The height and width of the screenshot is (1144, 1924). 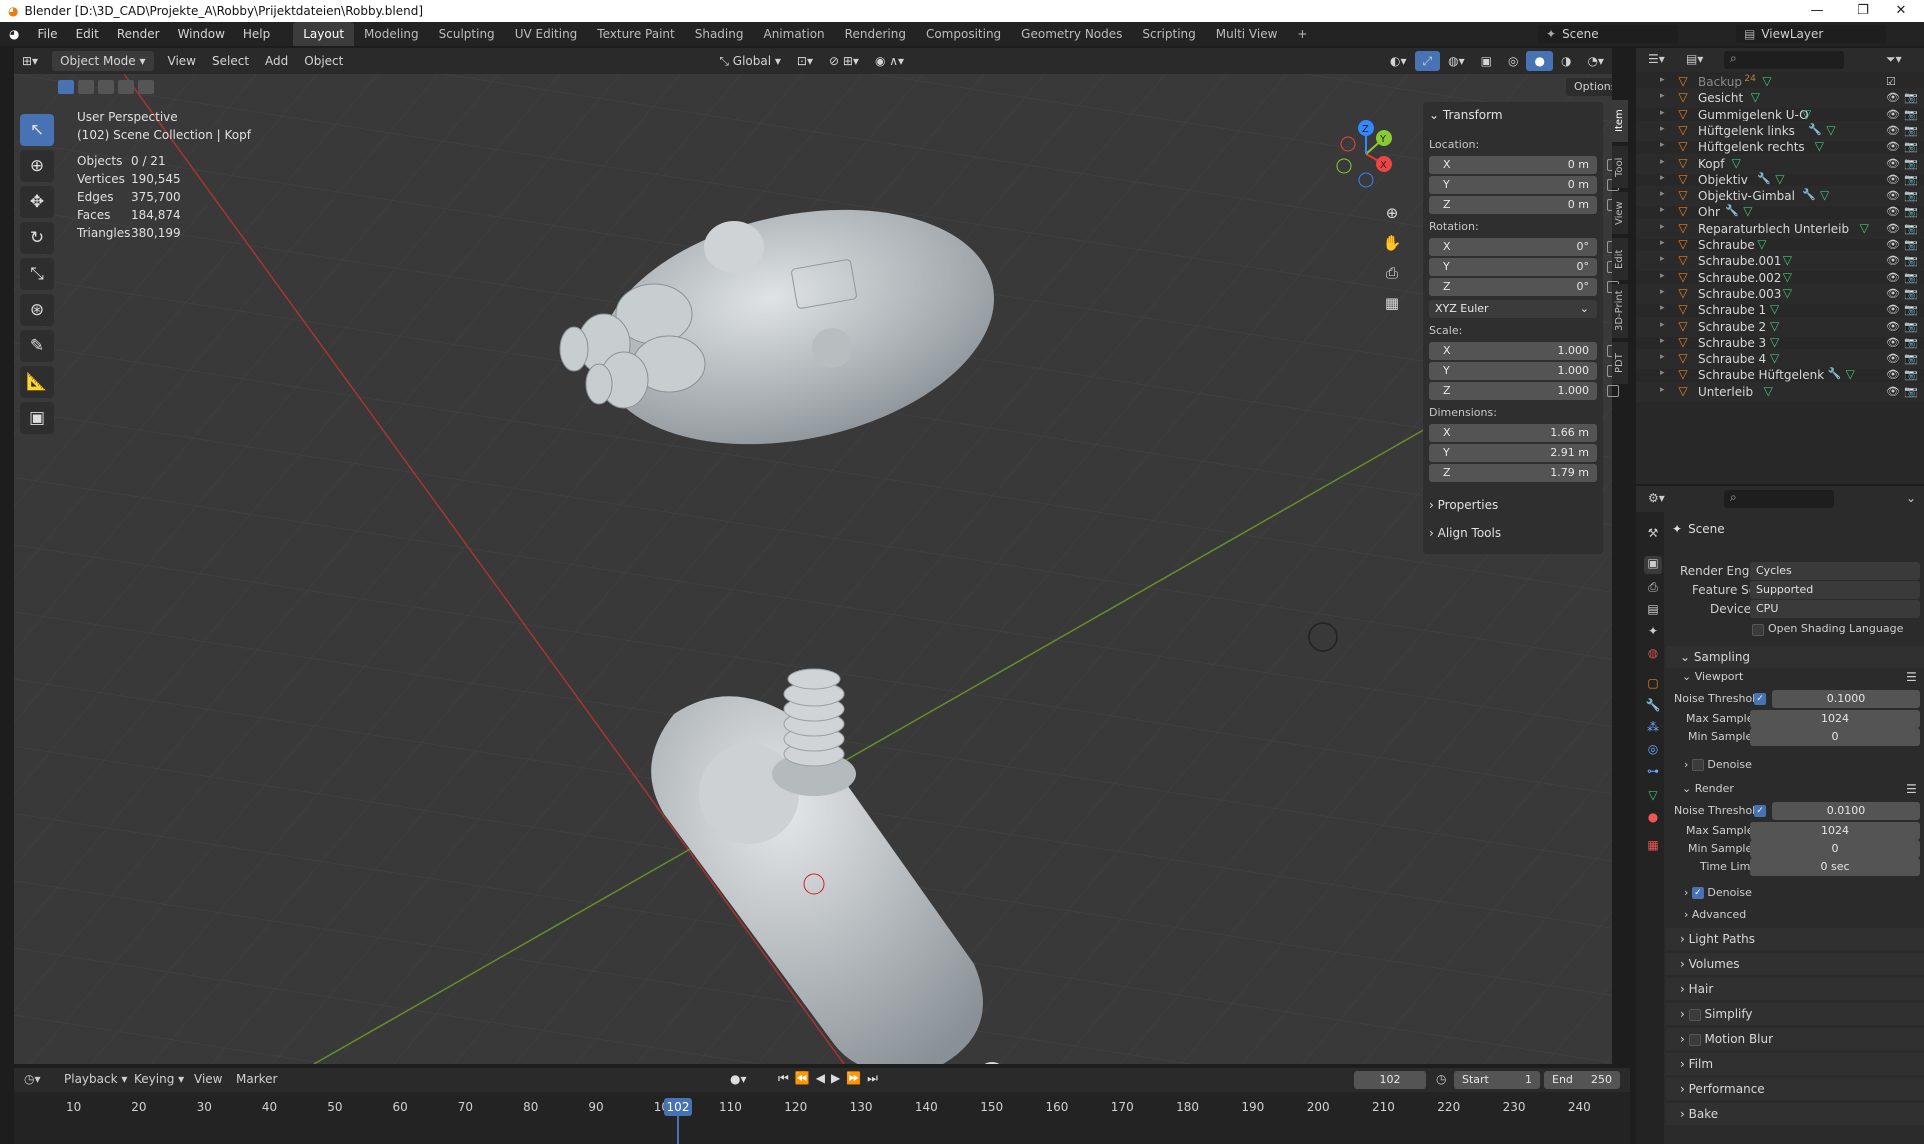 I want to click on outliner-row: ▸ ▽ Unterleib ▽ 👁 📷, so click(x=1780, y=391).